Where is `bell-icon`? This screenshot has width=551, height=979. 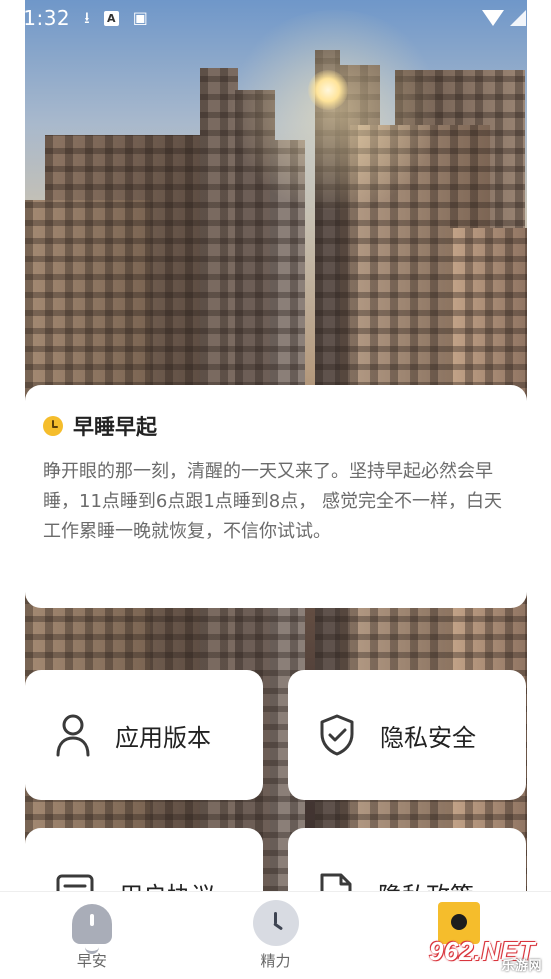
bell-icon is located at coordinates (92, 927).